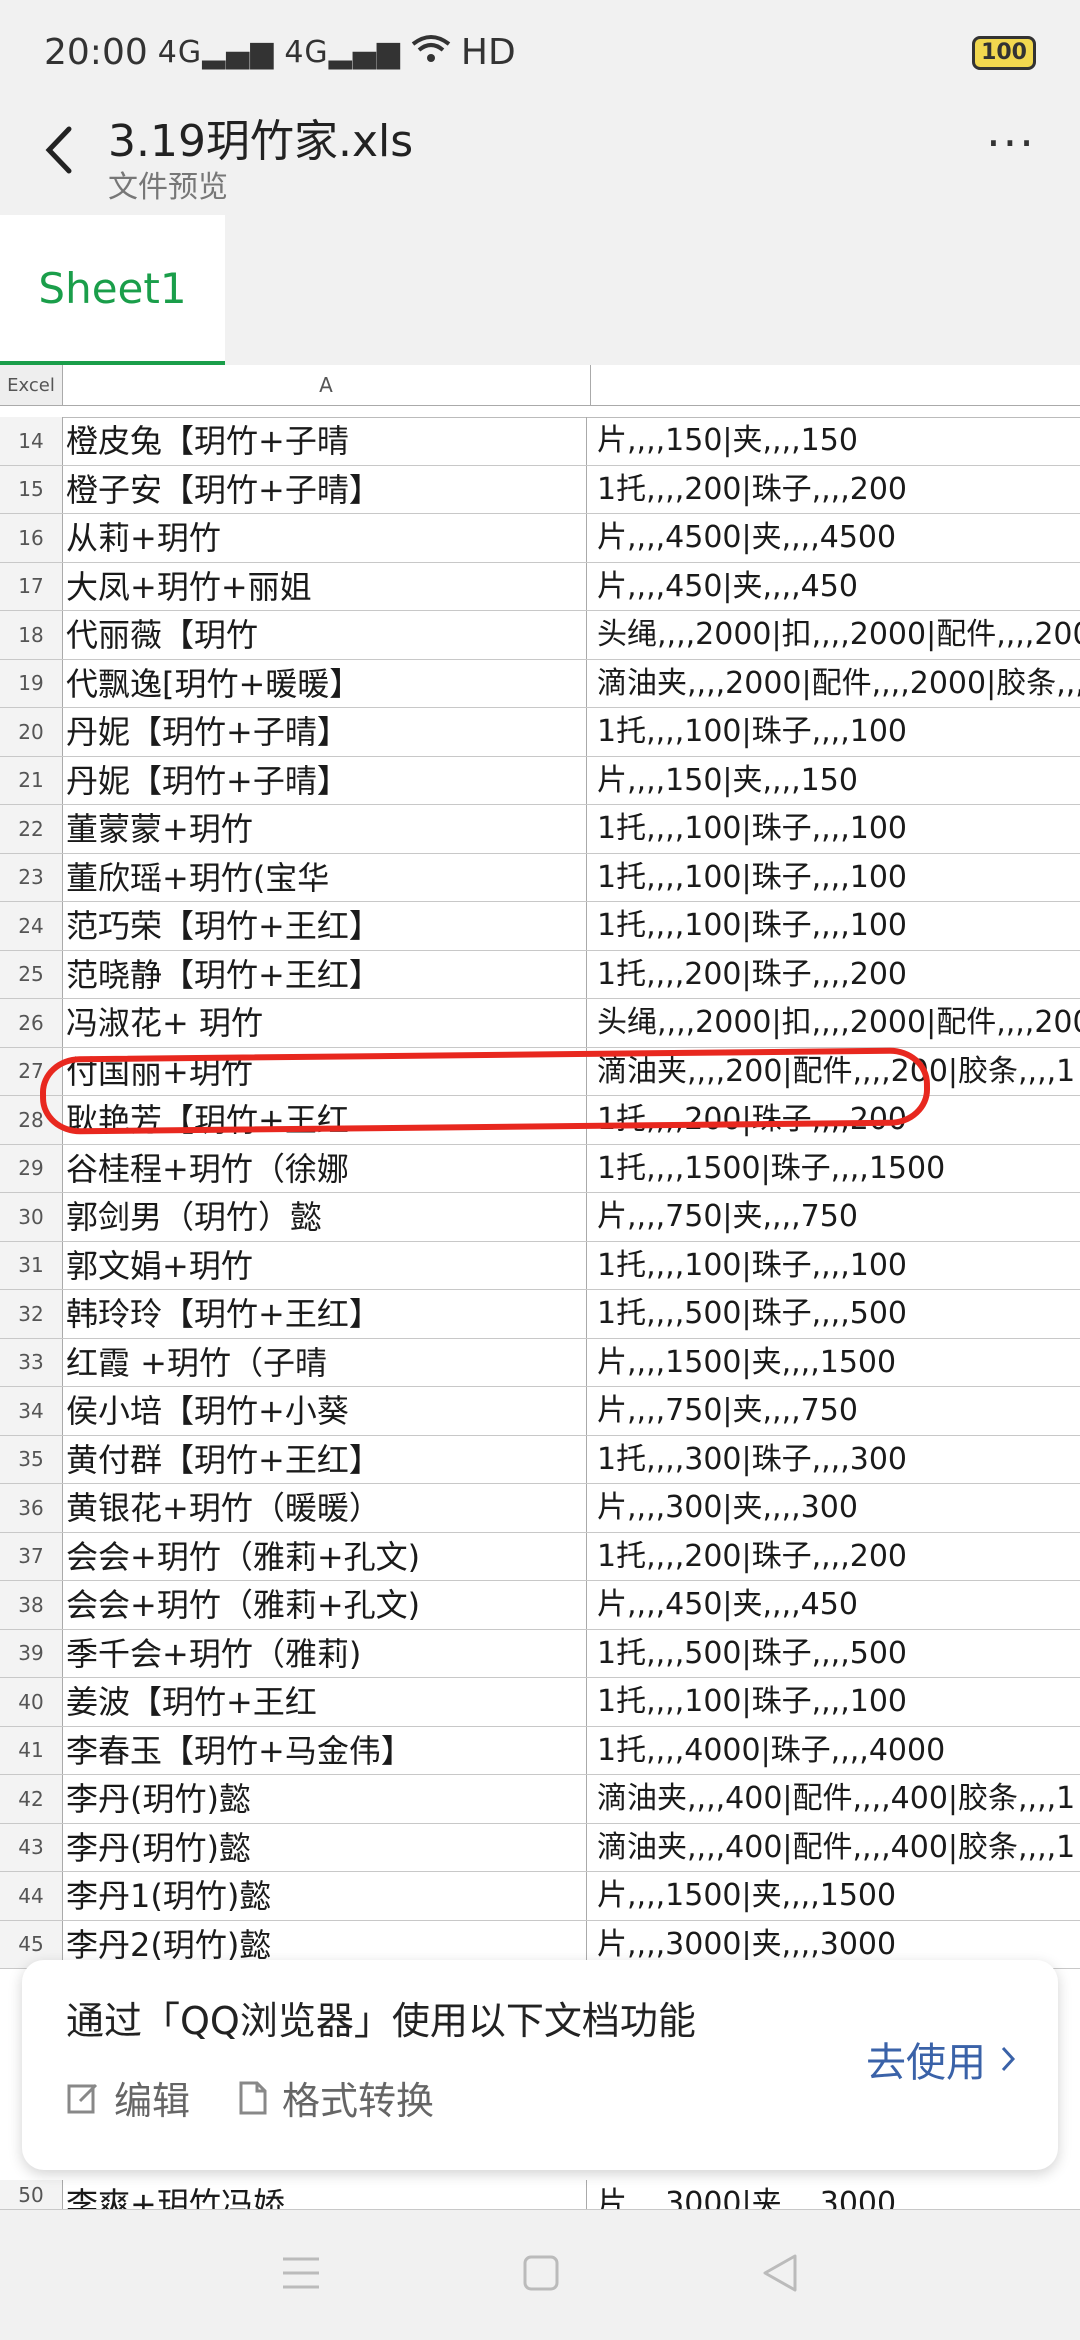 This screenshot has width=1080, height=2340. I want to click on cell-a: 李丹1(玥竹)懿, so click(326, 1896).